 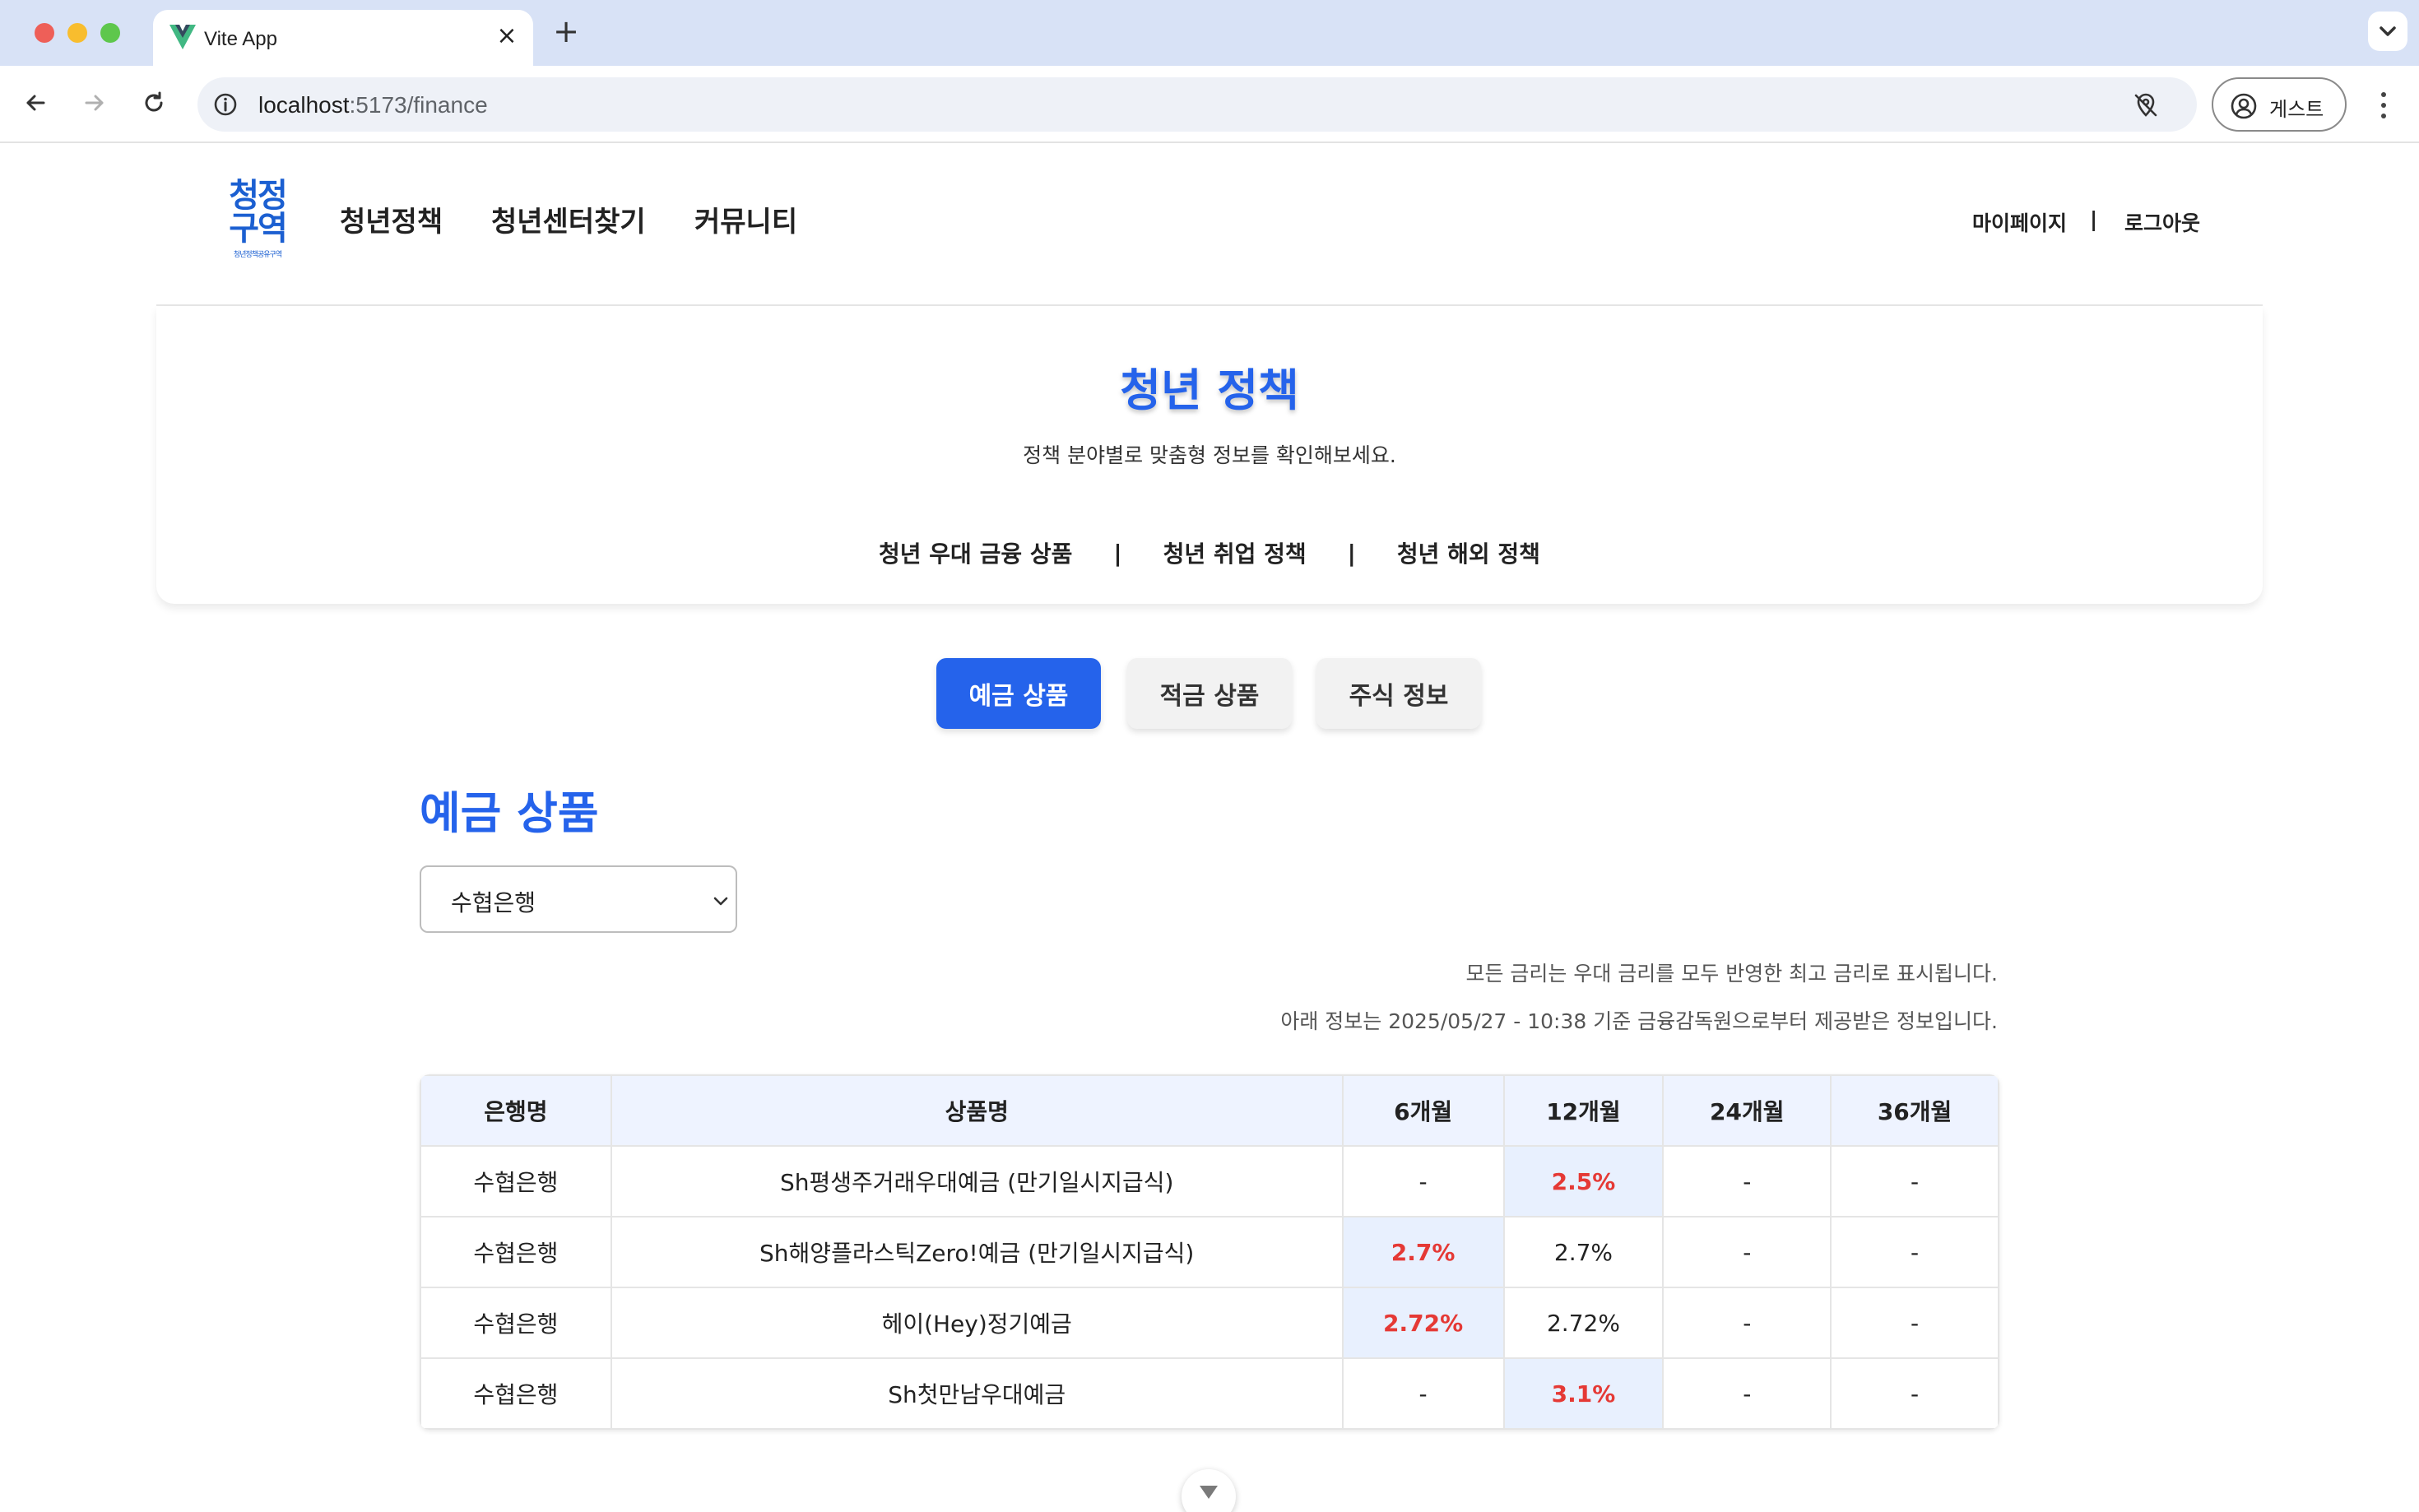 What do you see at coordinates (1468, 552) in the screenshot?
I see `policy-link-overseas: 청년 해외 정책` at bounding box center [1468, 552].